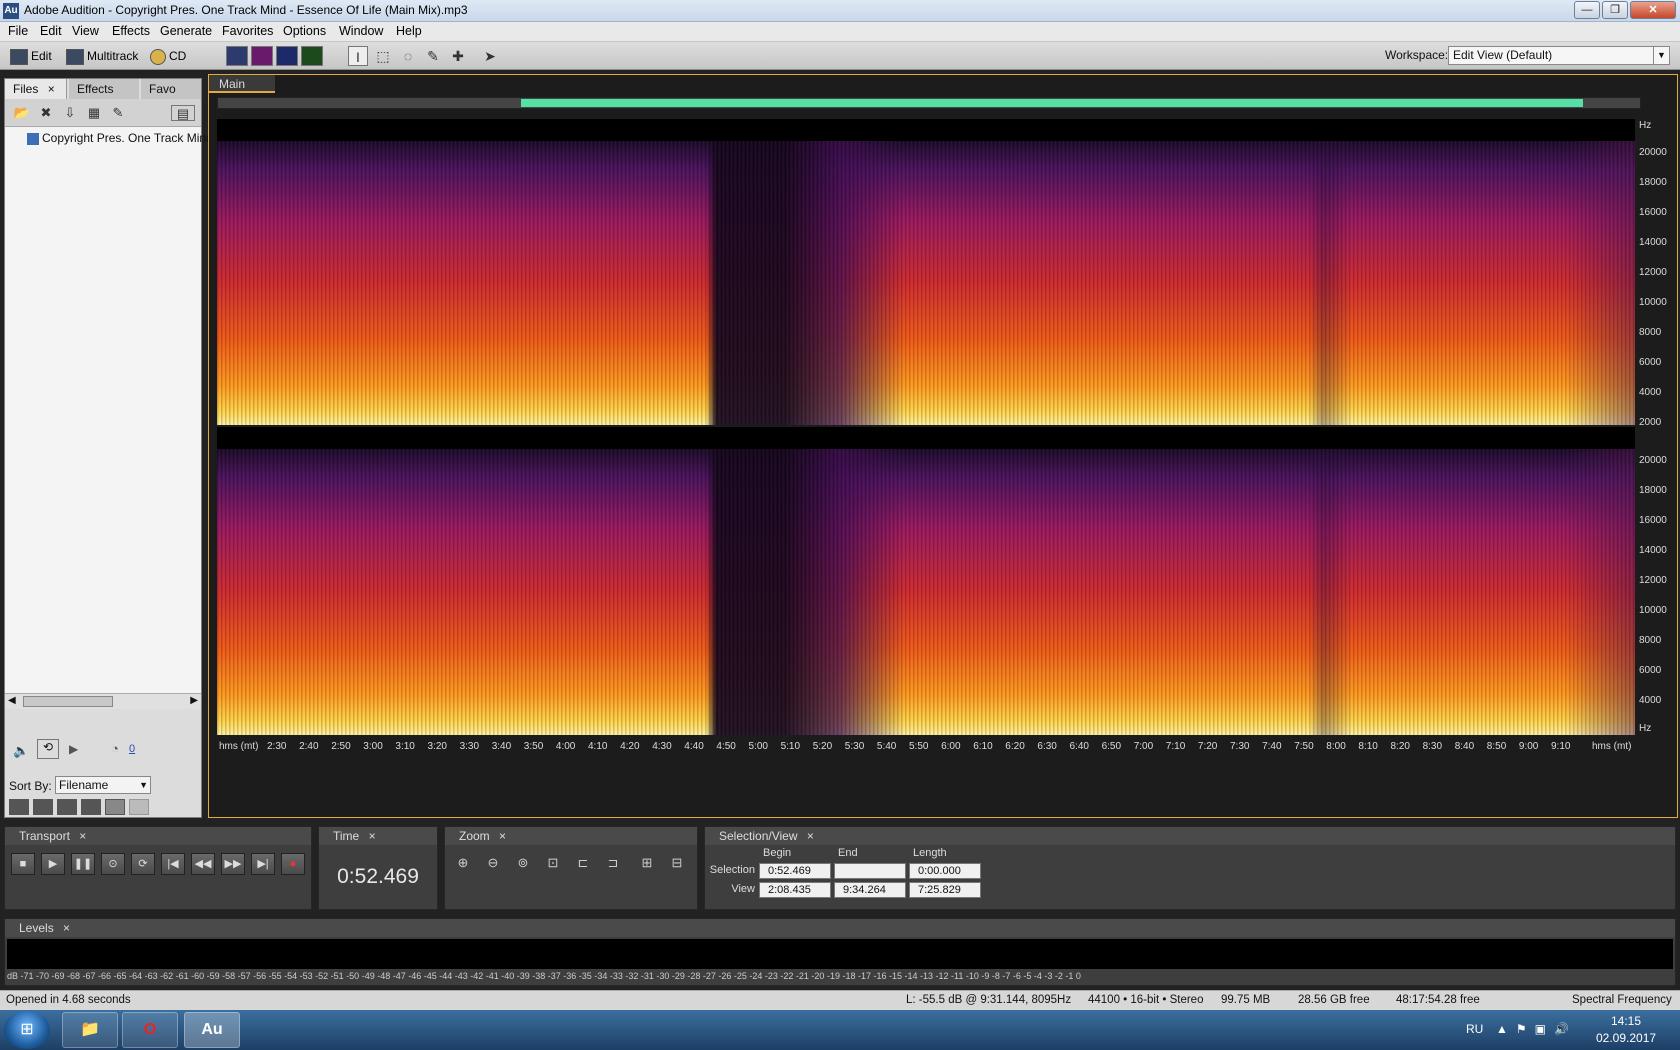 The width and height of the screenshot is (1680, 1050). What do you see at coordinates (647, 863) in the screenshot?
I see `zoom-in-vertical-icon: ⊞` at bounding box center [647, 863].